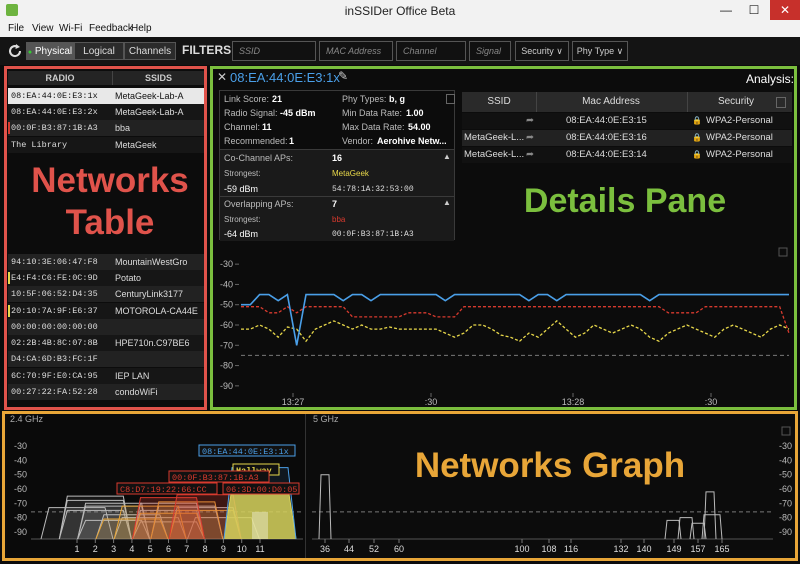 The image size is (800, 564). What do you see at coordinates (53, 51) in the screenshot?
I see `mode-physical-label: Physical` at bounding box center [53, 51].